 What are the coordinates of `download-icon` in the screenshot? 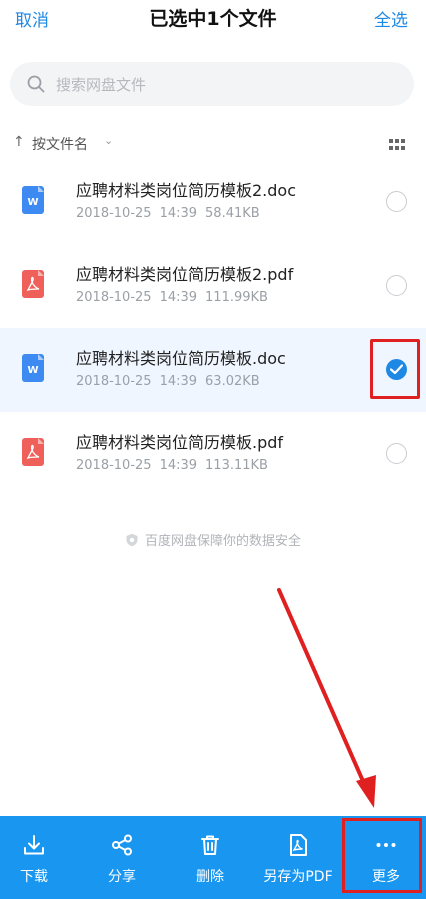 It's located at (34, 845).